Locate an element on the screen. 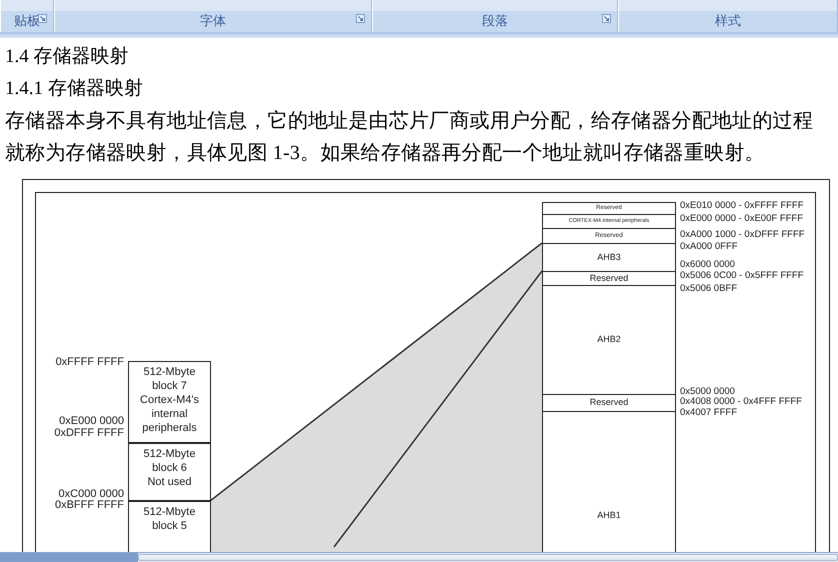  ribbon-group-label: 贴板 is located at coordinates (27, 21).